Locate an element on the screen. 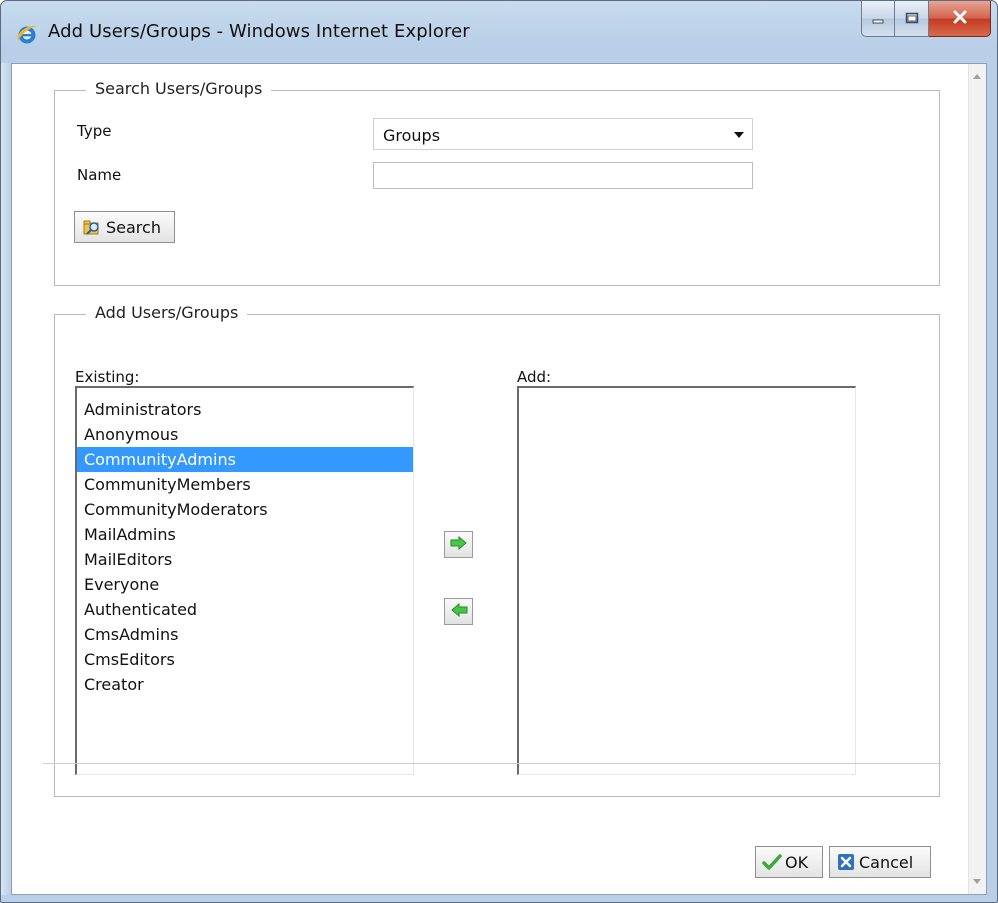 The image size is (998, 903). minimize-icon is located at coordinates (878, 18).